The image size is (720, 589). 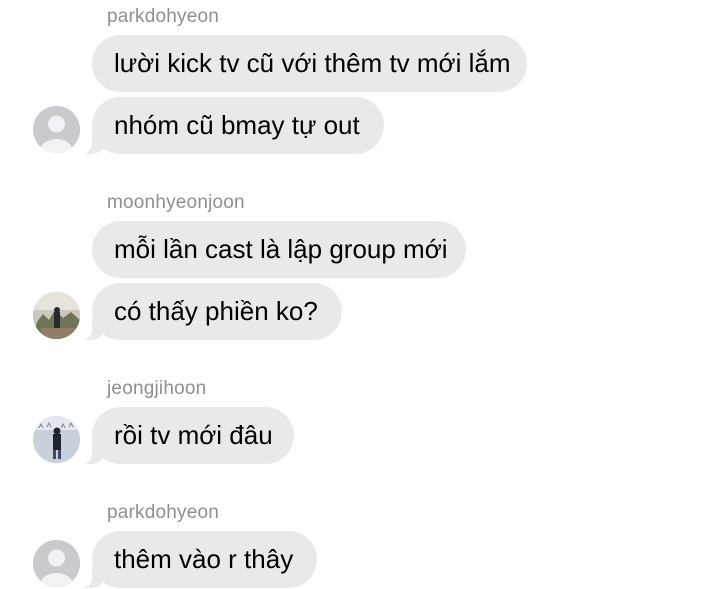 I want to click on message-text: rồi tv mới đâu, so click(x=193, y=435).